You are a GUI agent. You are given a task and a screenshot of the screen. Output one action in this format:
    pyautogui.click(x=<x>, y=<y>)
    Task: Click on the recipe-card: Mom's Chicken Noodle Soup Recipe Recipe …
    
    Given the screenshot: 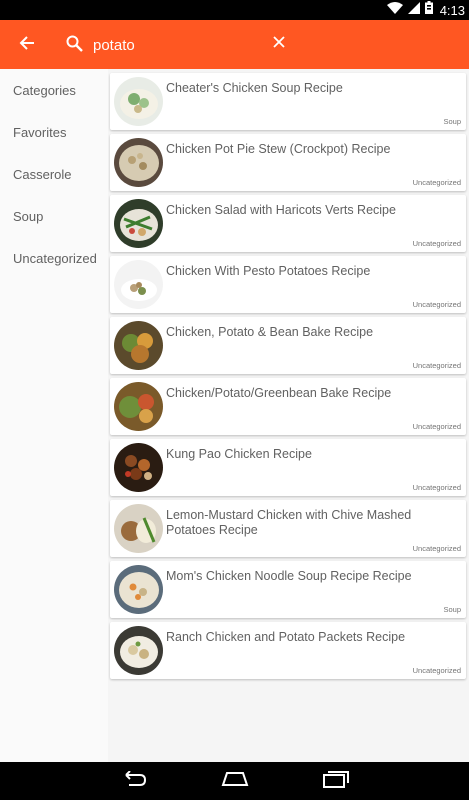 What is the action you would take?
    pyautogui.click(x=288, y=589)
    